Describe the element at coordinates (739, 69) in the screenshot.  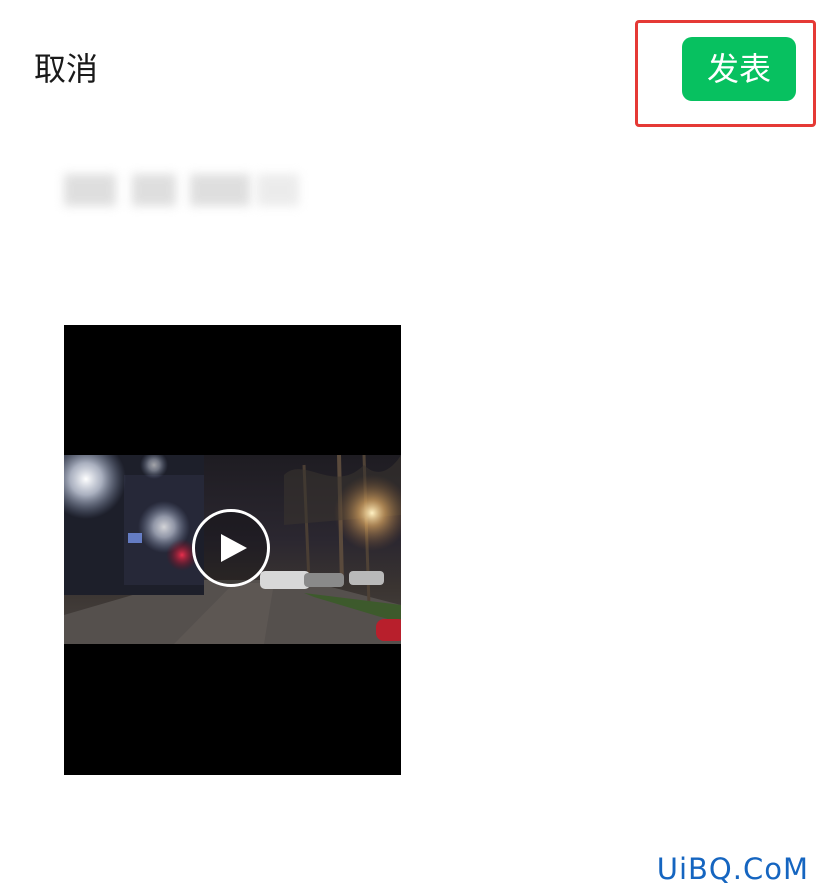
I see `publish-button: 发表` at that location.